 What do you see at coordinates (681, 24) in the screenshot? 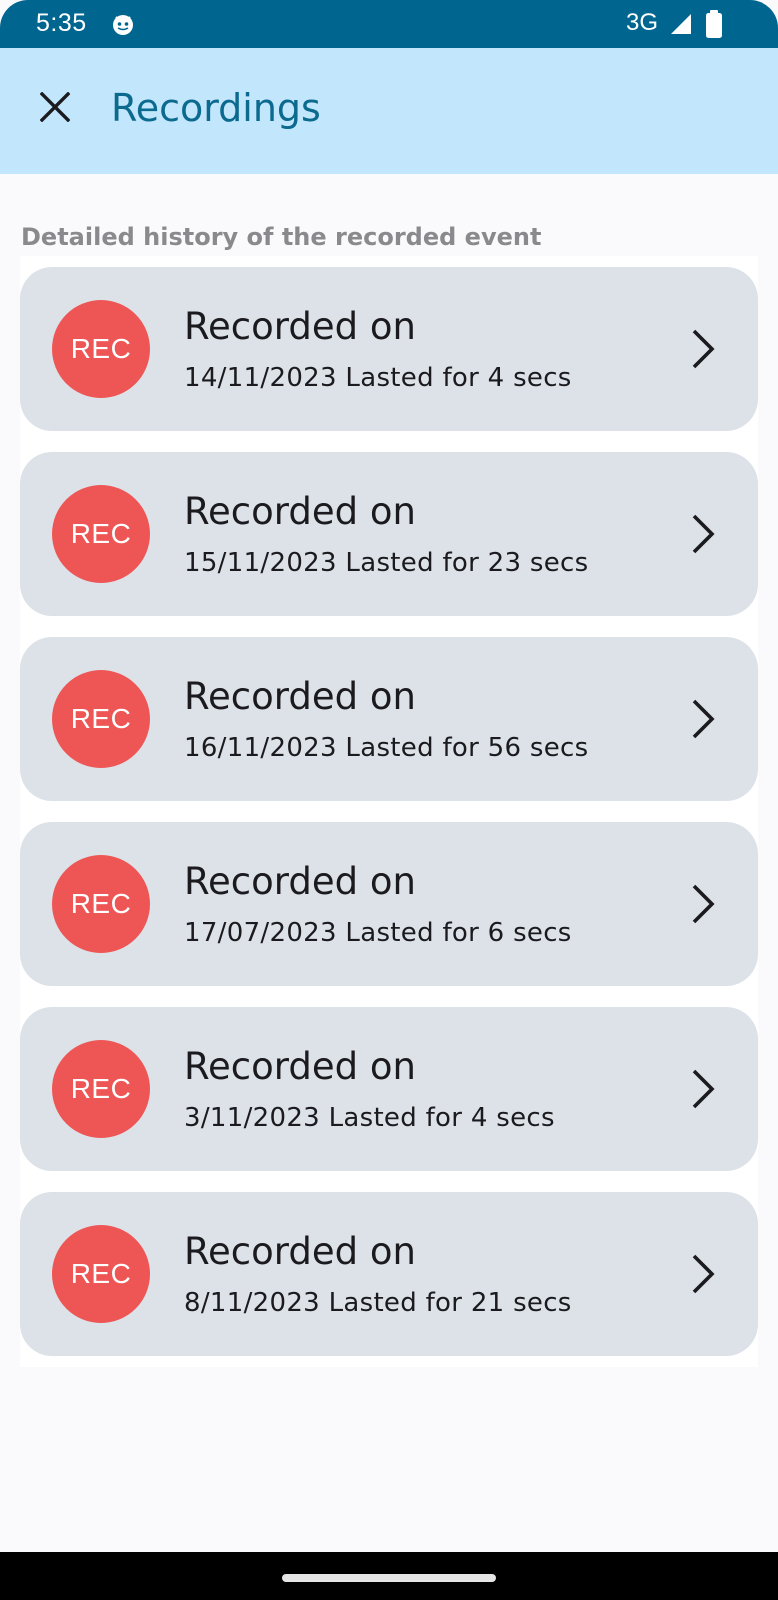
I see `cell-signal-icon` at bounding box center [681, 24].